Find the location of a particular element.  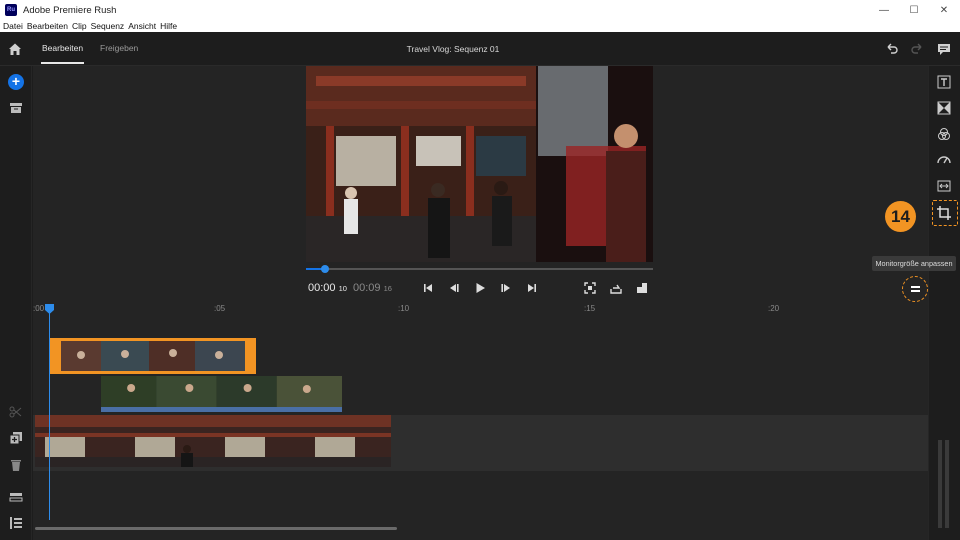

equals-icon is located at coordinates (915, 289).